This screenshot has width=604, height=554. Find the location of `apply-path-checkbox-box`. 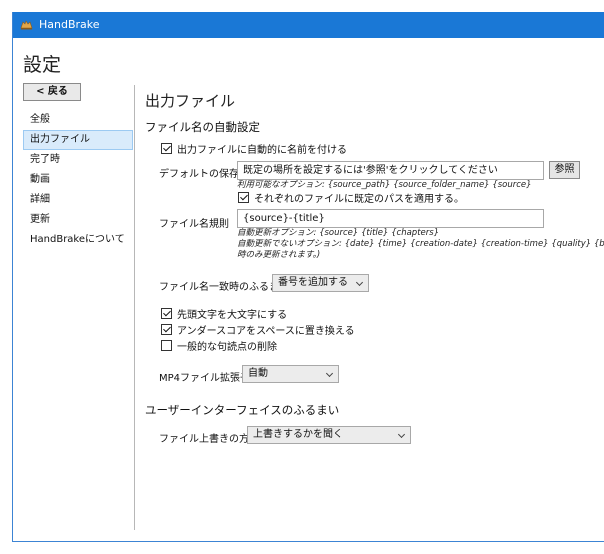

apply-path-checkbox-box is located at coordinates (243, 197).